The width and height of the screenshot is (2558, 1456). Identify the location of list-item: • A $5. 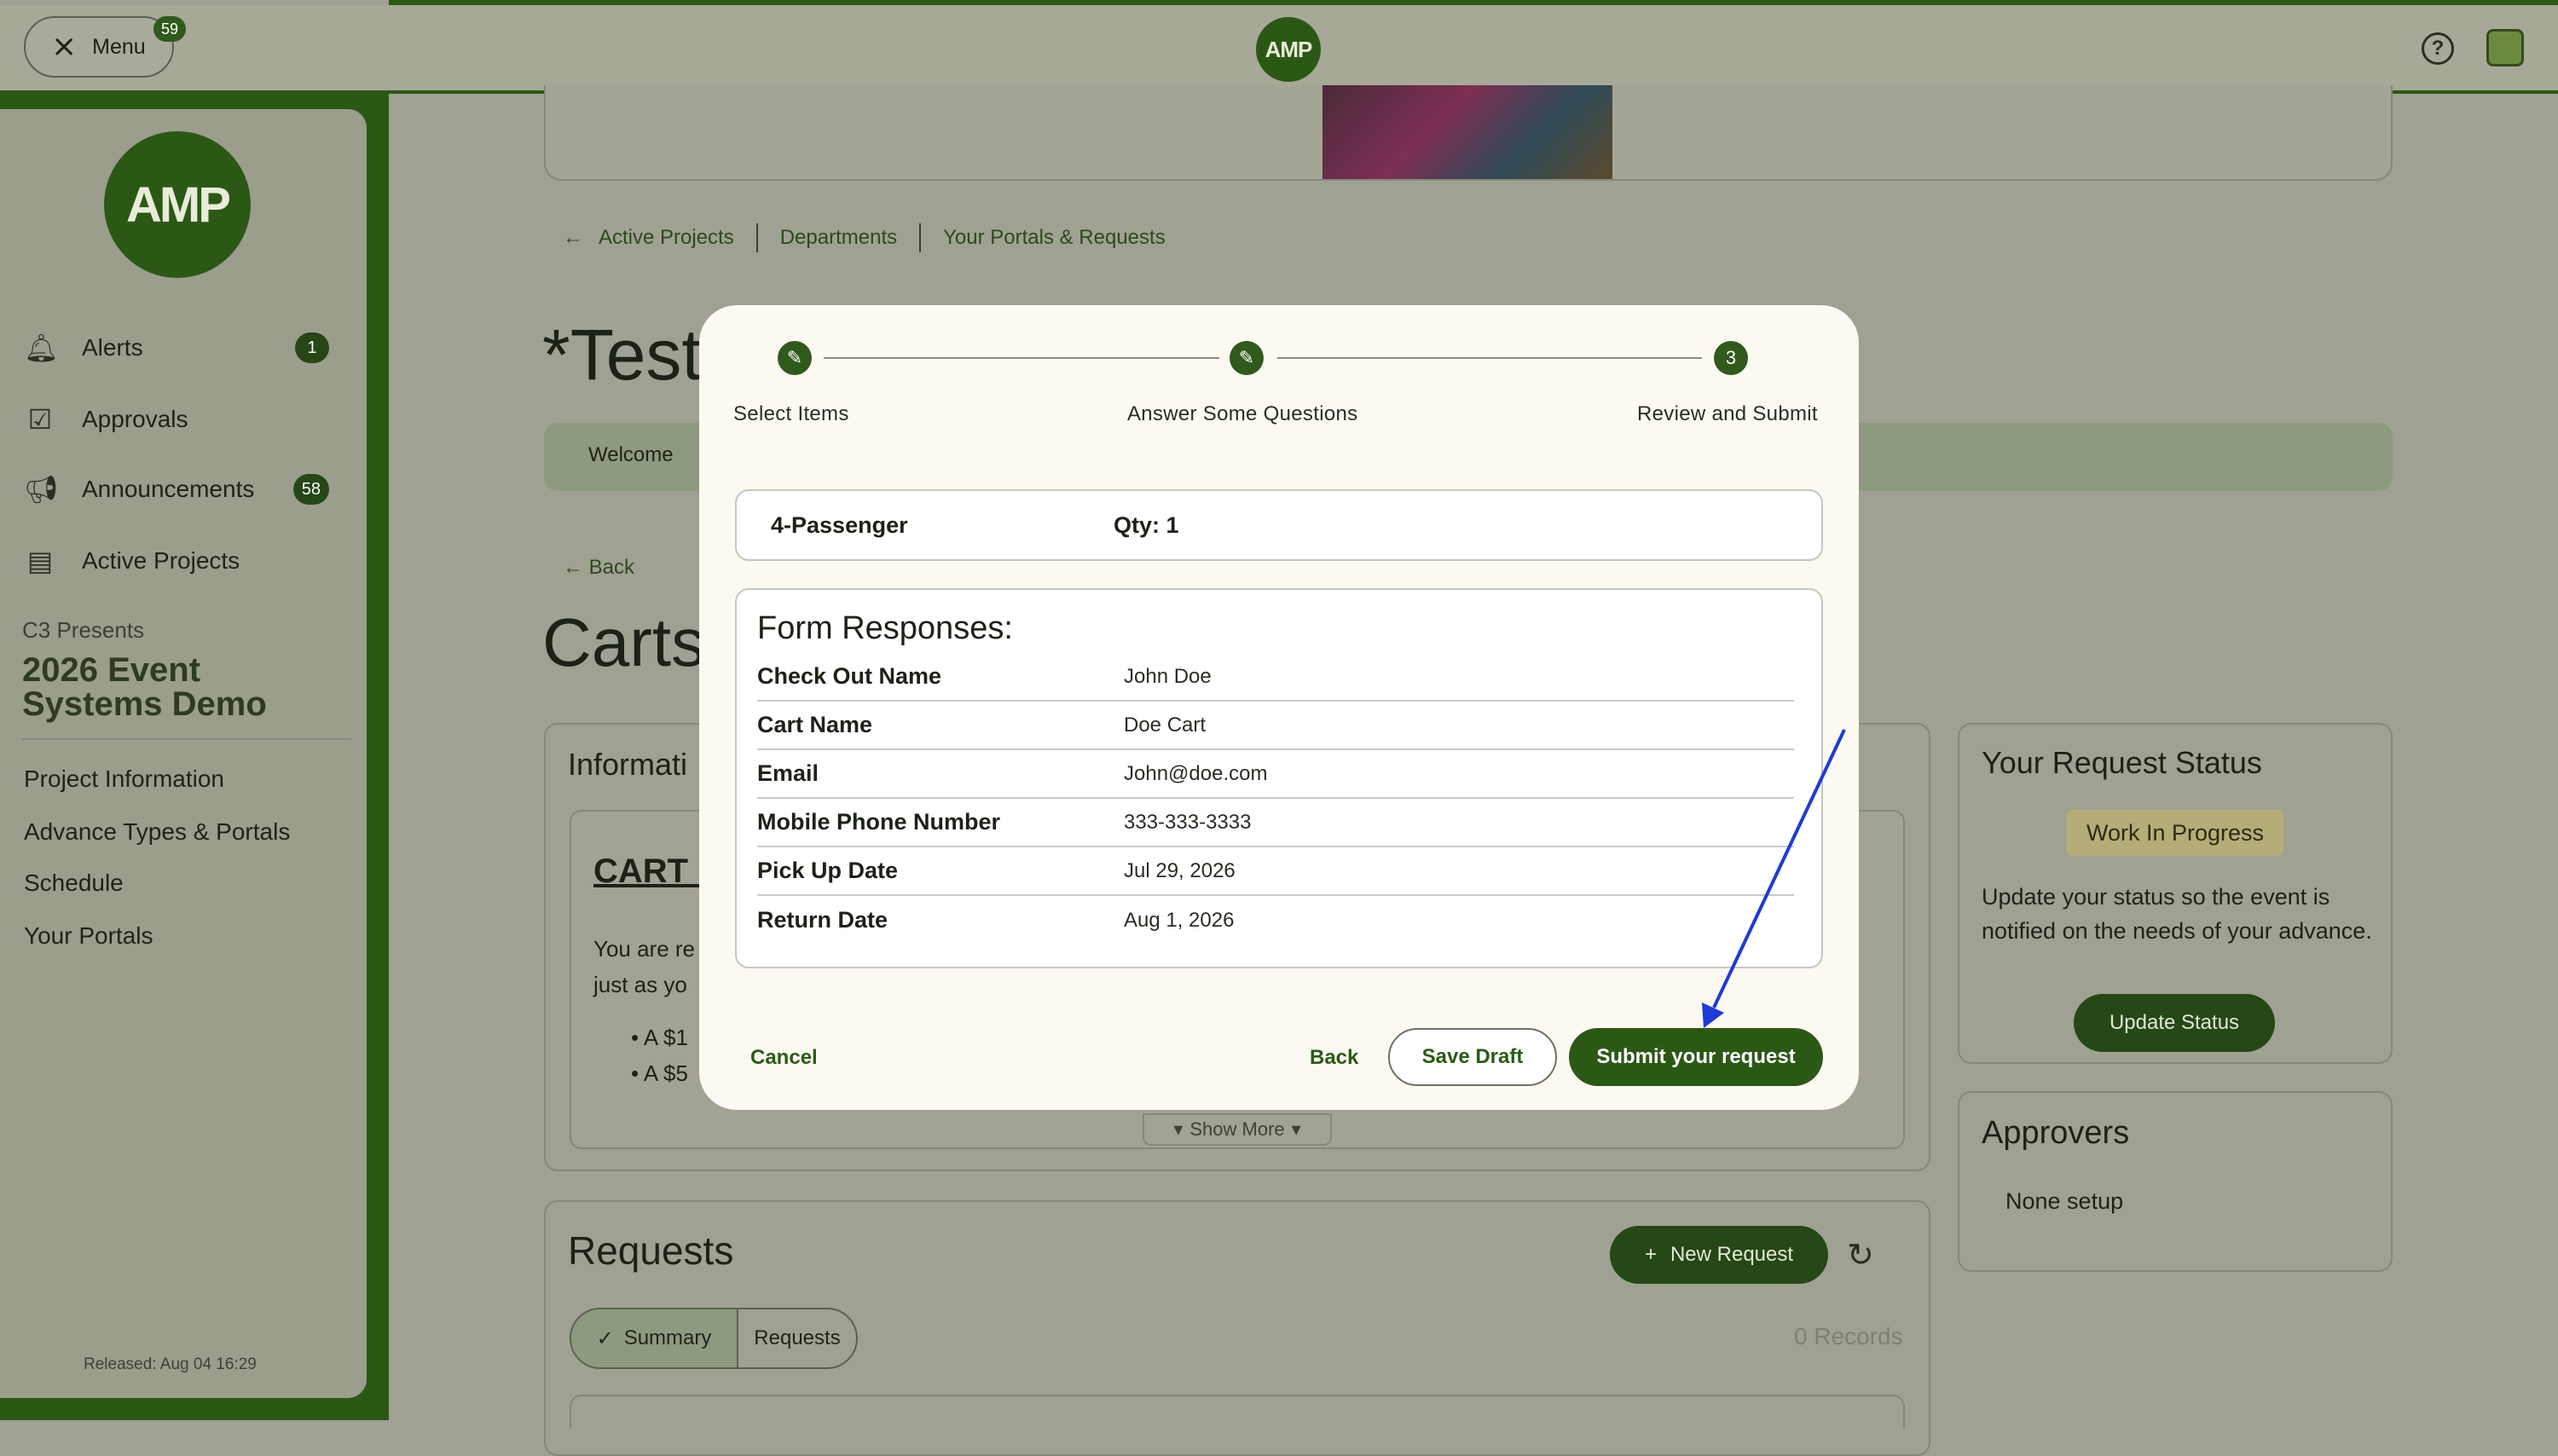
(659, 1073).